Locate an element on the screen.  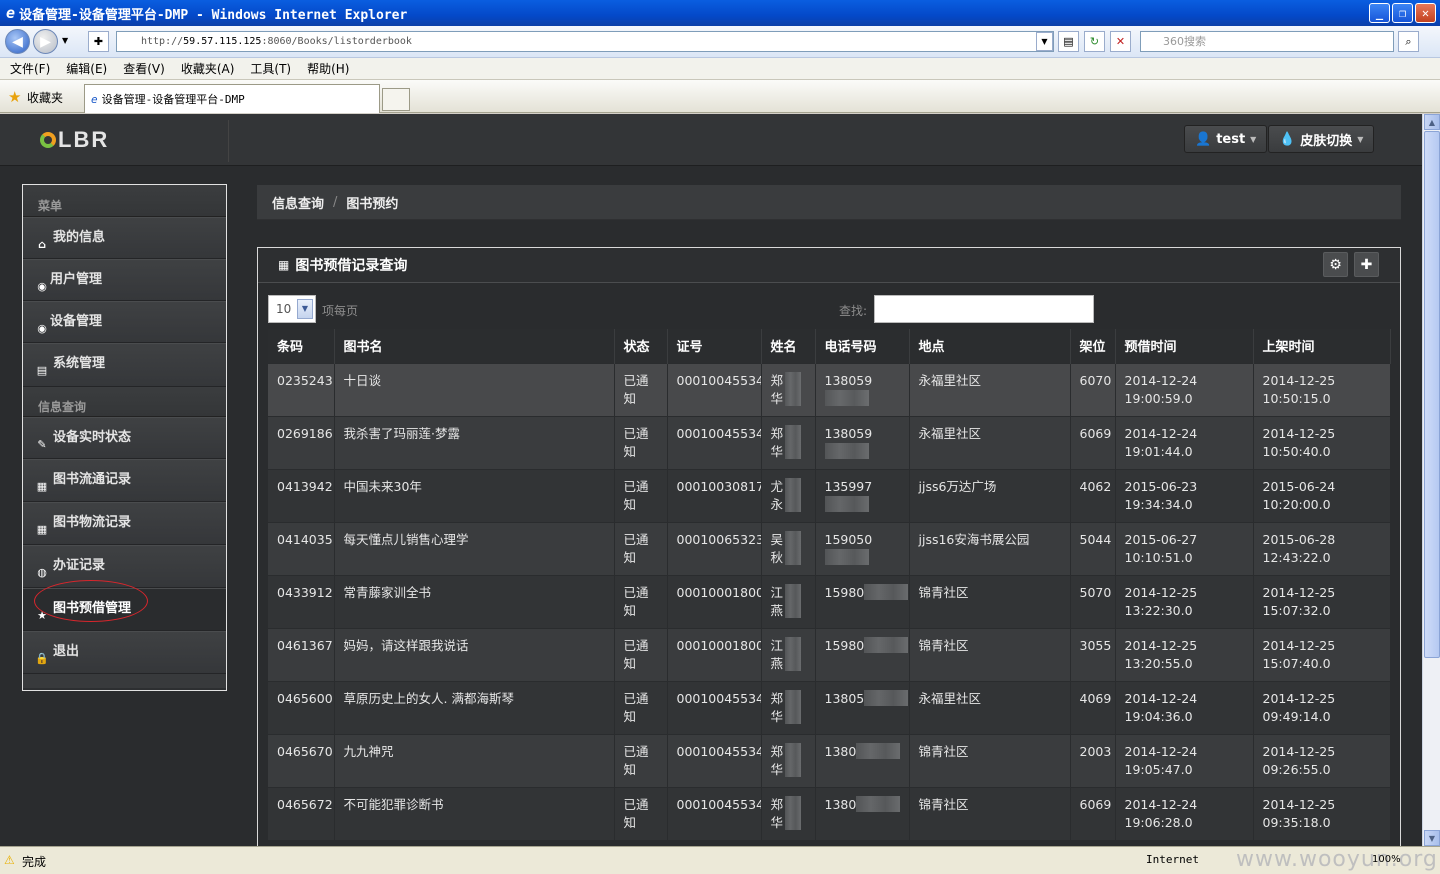
history-dropdown-icon: ▼ is located at coordinates (65, 40).